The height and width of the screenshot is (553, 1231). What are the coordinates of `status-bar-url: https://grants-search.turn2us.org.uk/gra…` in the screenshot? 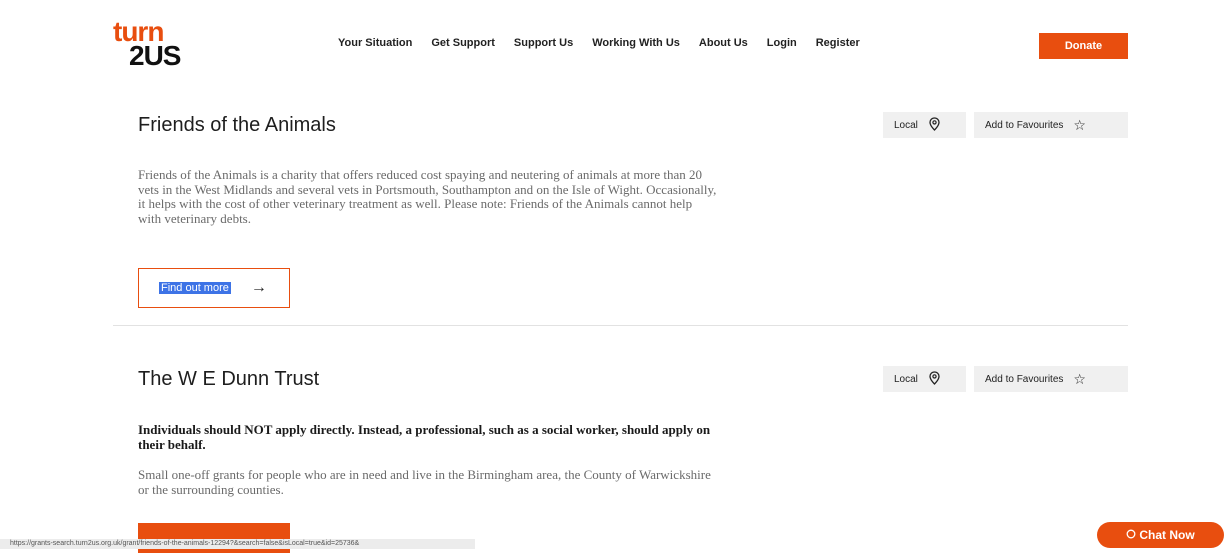 It's located at (237, 544).